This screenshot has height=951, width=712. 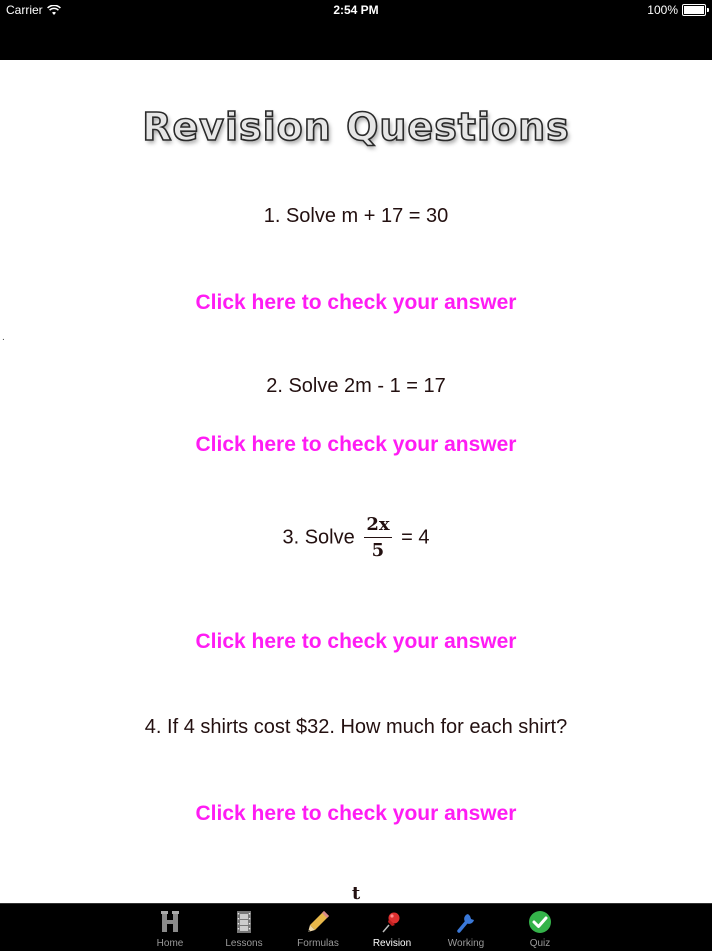 I want to click on tab-quiz: Quiz, so click(x=540, y=927).